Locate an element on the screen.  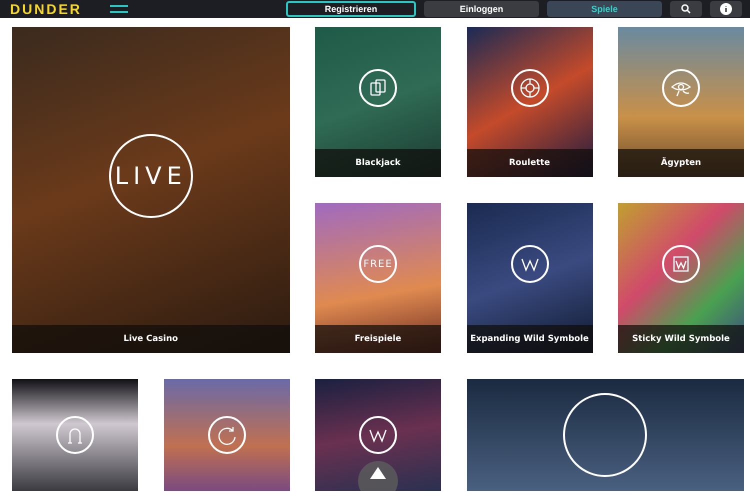
search-button is located at coordinates (686, 9).